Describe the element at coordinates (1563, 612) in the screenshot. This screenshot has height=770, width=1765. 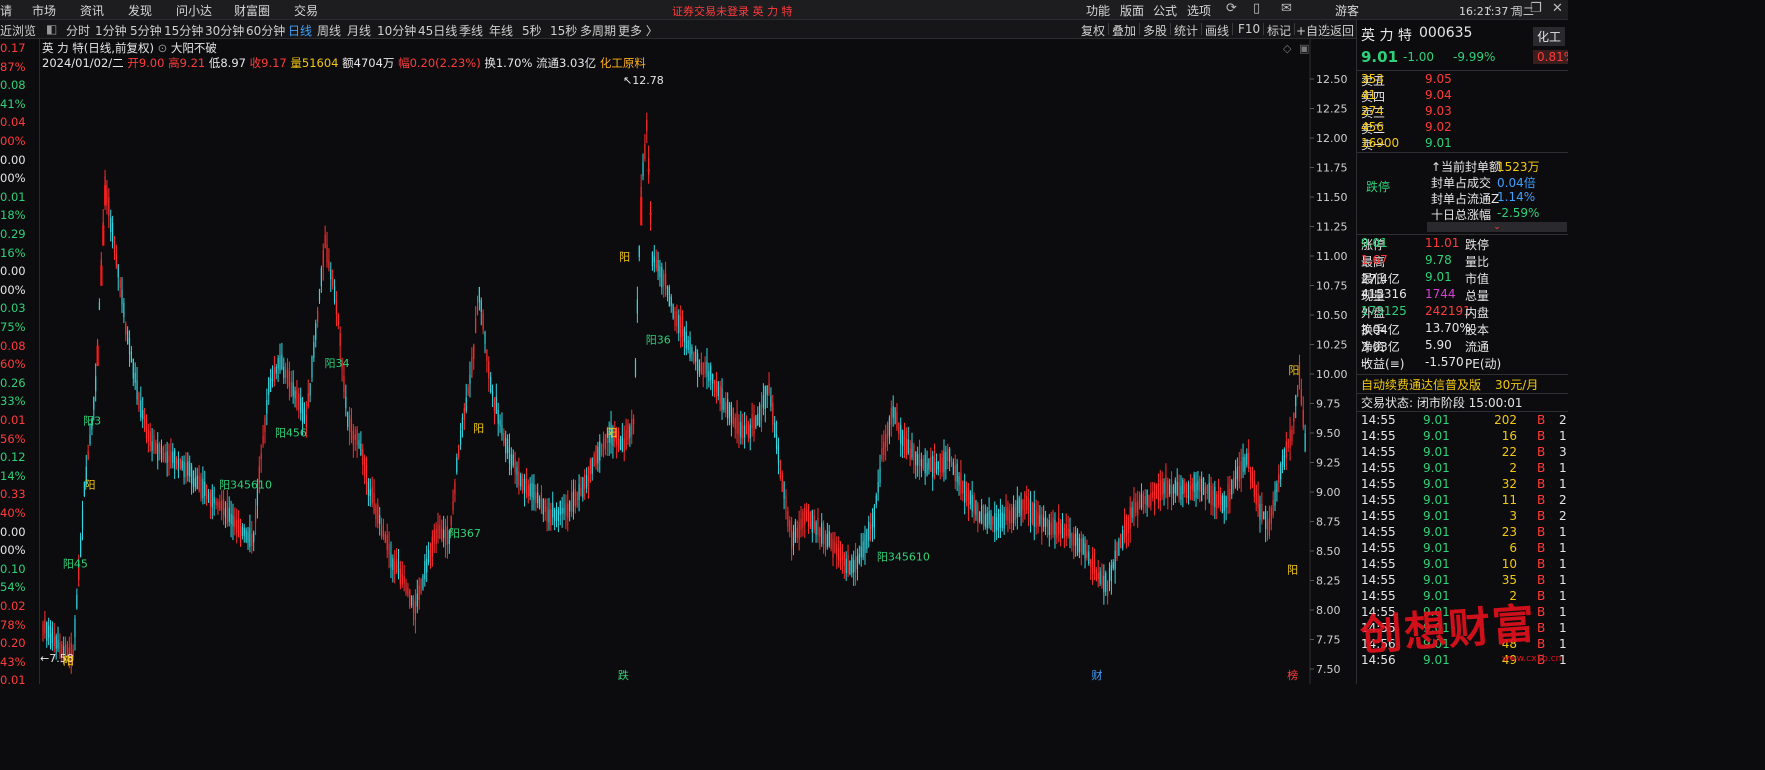
I see `tick-count: 1` at that location.